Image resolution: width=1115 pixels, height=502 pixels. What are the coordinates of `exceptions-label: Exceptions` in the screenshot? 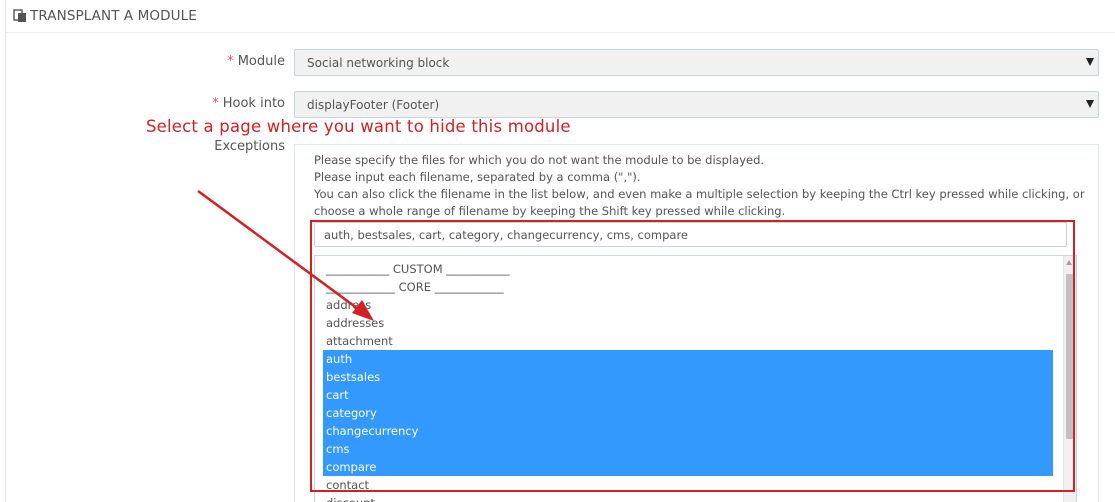 It's located at (249, 146).